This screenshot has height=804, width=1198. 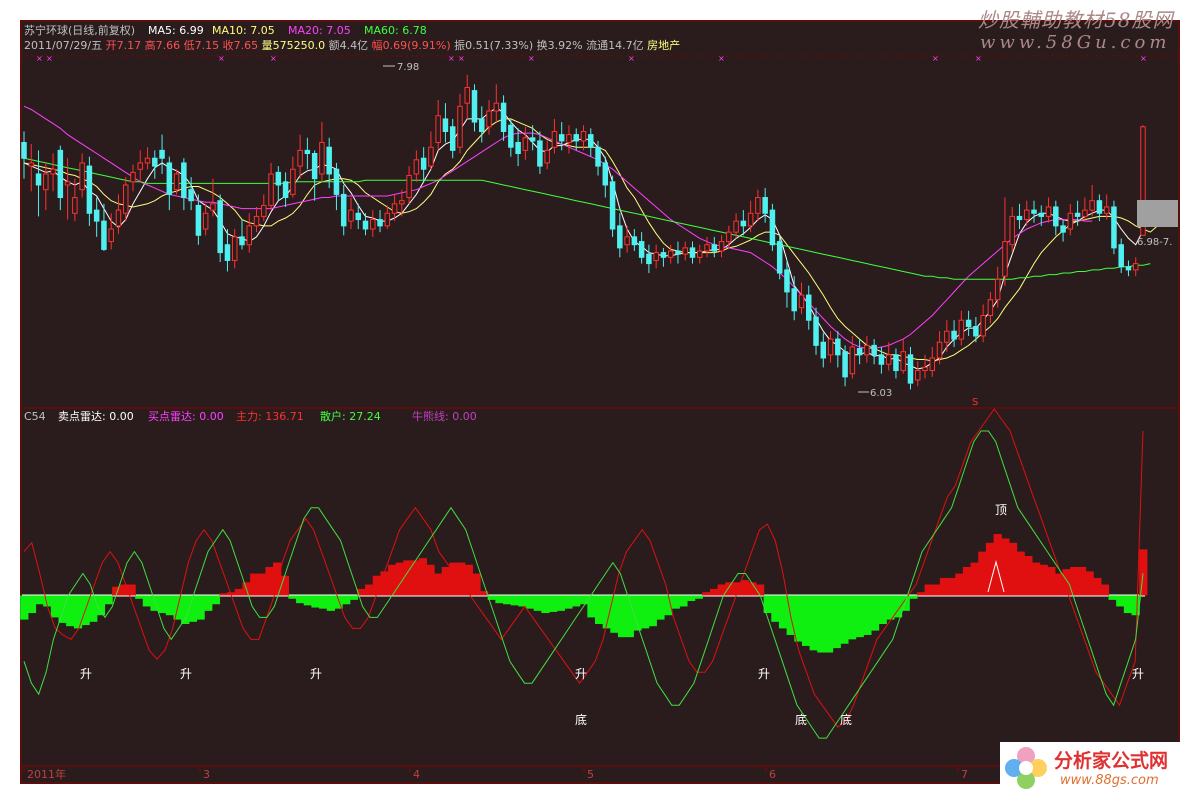 I want to click on price-info-item: 幅0.69(9.91%), so click(x=413, y=45).